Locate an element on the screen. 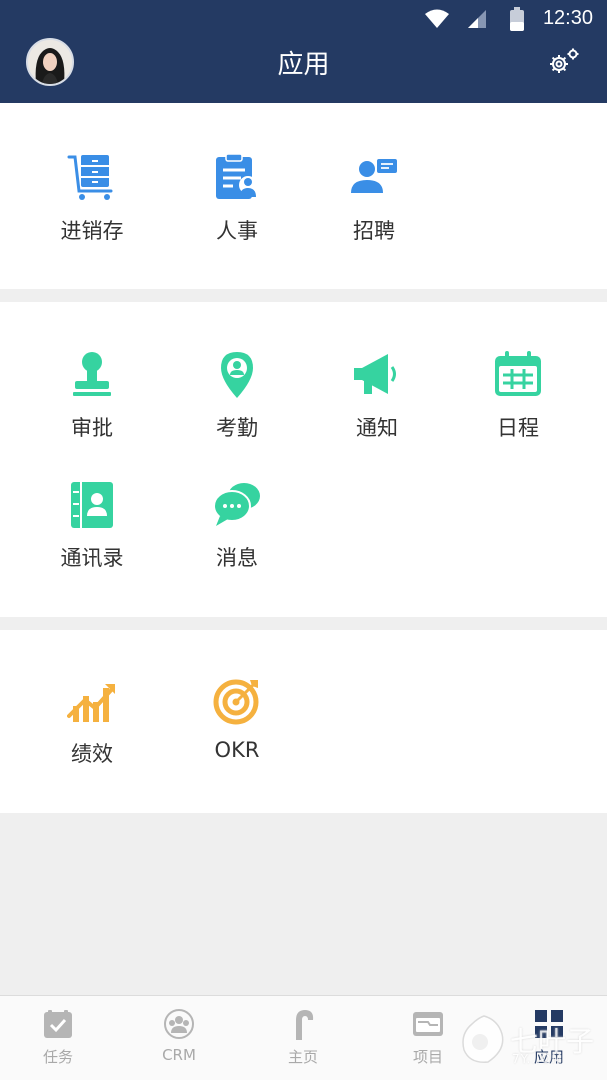 The width and height of the screenshot is (607, 1080). watermark-url: 7Y...OM is located at coordinates (537, 1059).